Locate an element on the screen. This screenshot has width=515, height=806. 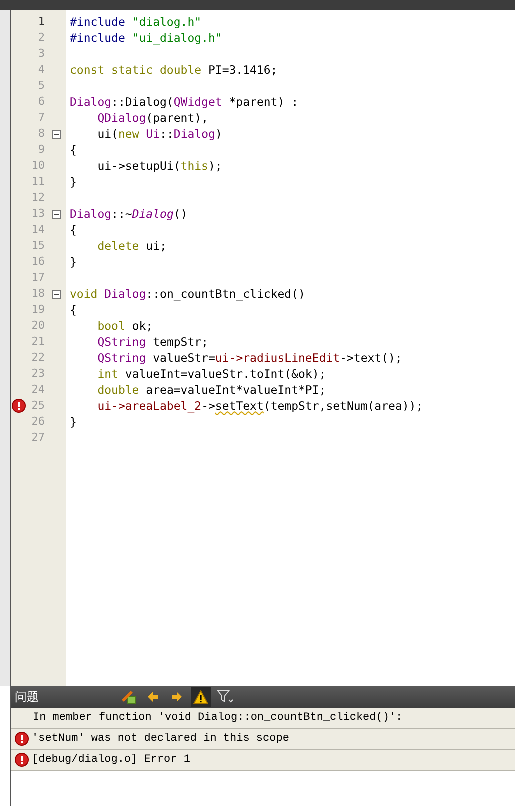
code-line: QString tempStr; is located at coordinates (153, 342).